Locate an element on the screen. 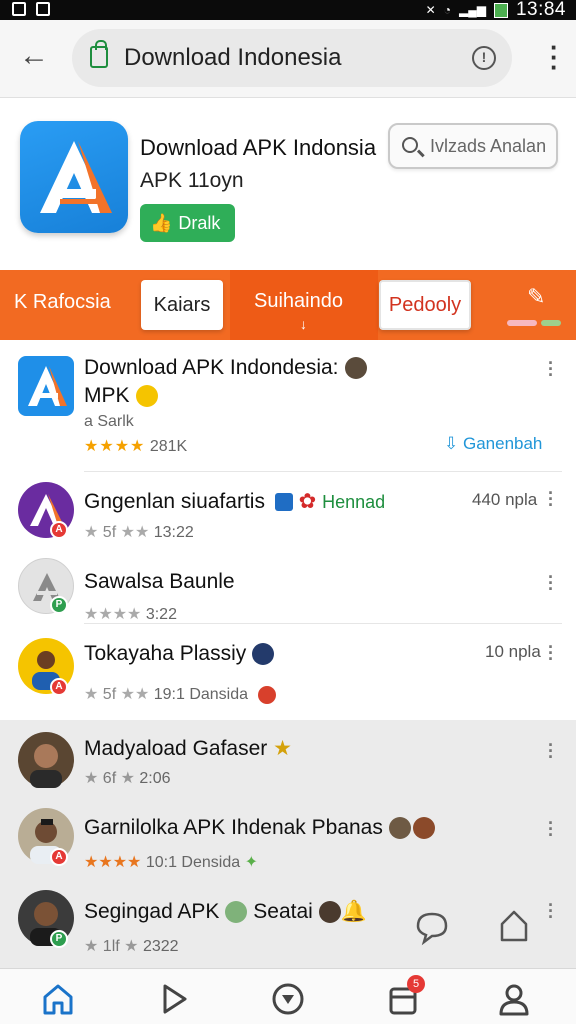  install-link: ⇩ Ganenbah is located at coordinates (493, 444).